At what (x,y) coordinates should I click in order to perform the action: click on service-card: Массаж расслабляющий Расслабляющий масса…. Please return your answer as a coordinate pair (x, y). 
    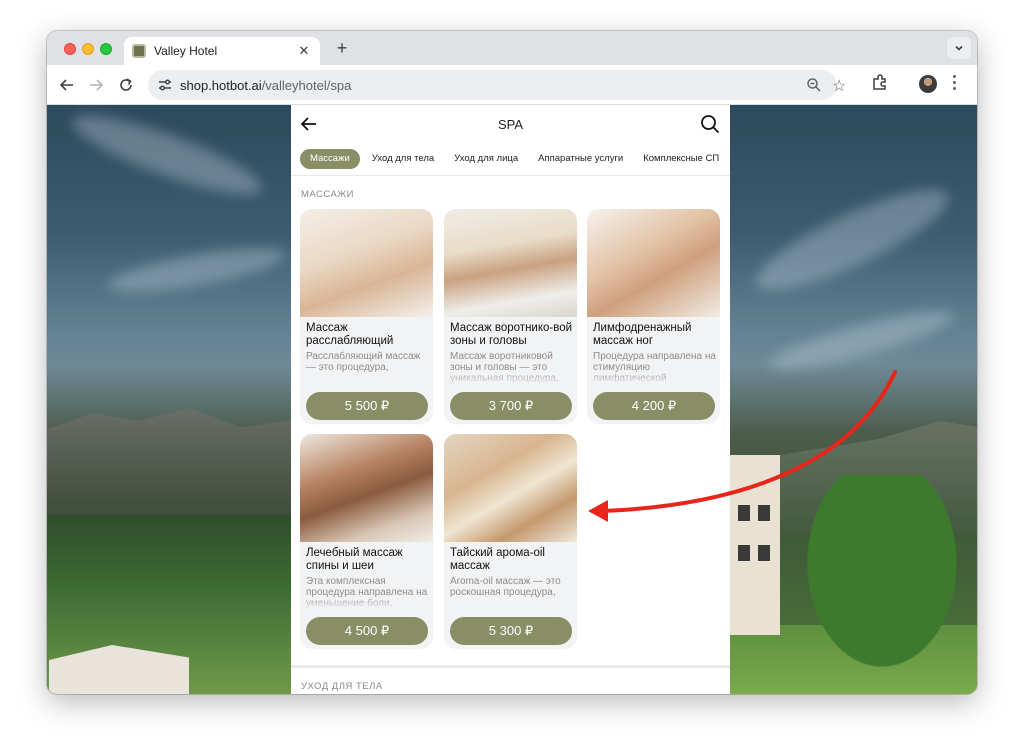
    Looking at the image, I should click on (366, 316).